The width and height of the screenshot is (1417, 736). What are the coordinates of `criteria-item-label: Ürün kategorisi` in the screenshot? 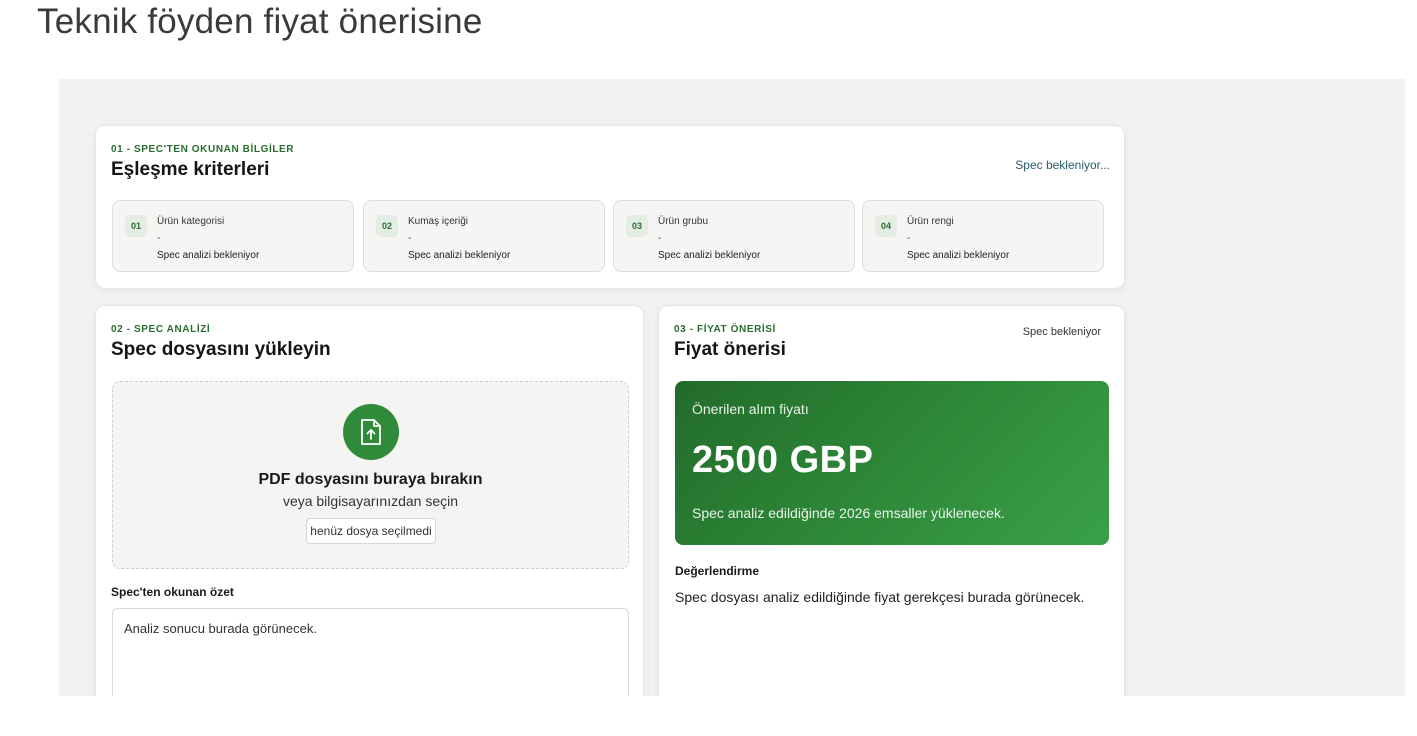 It's located at (191, 221).